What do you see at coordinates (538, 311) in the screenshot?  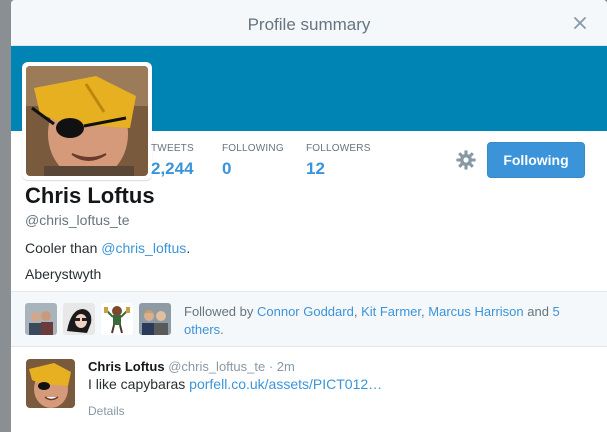 I see `and-text: and` at bounding box center [538, 311].